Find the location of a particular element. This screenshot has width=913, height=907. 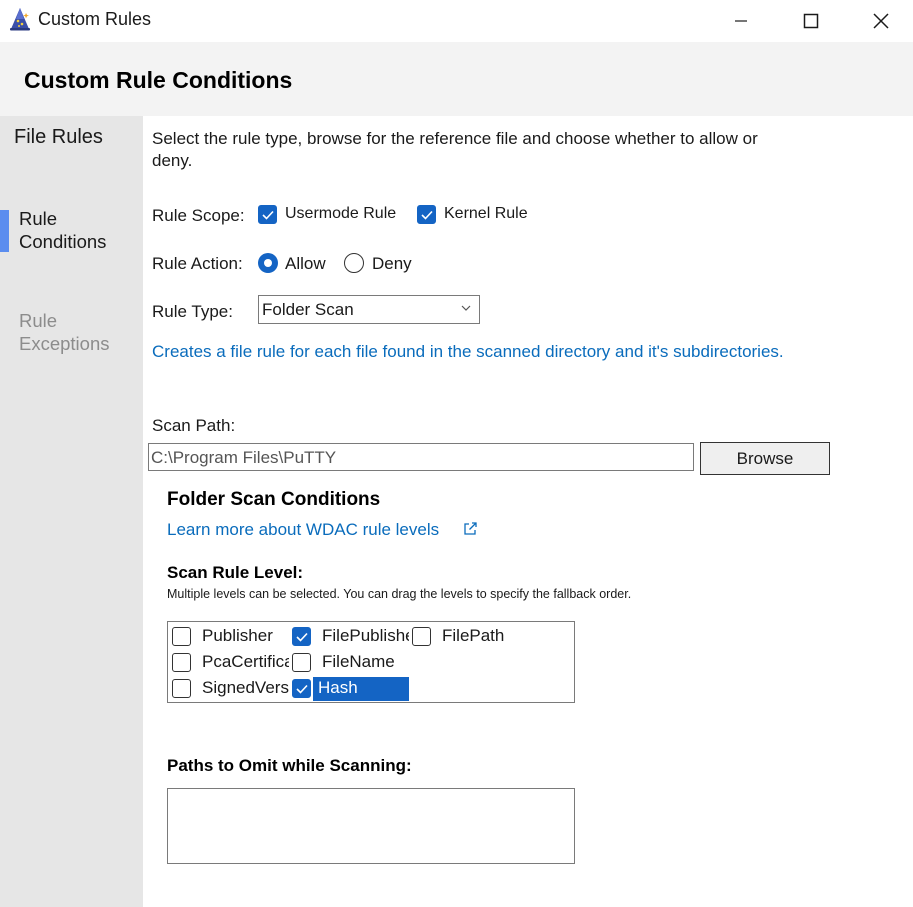

hash-checkbox is located at coordinates (301, 688).